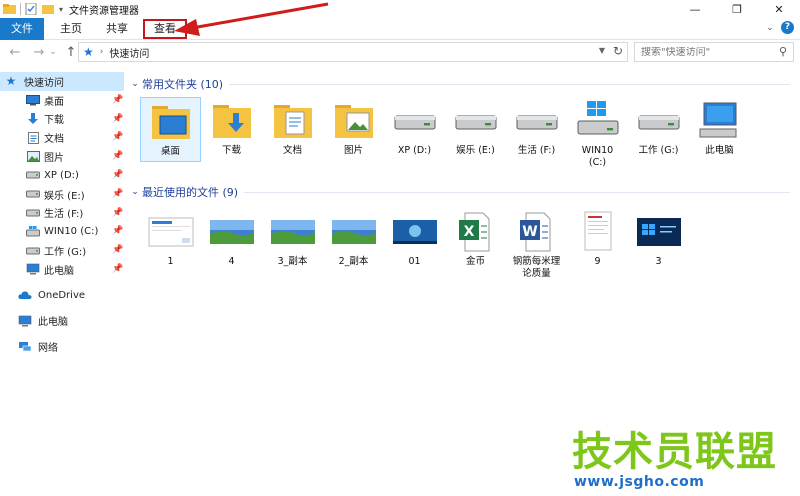 This screenshot has height=496, width=800. What do you see at coordinates (71, 232) in the screenshot?
I see `sidebar-item-label: WIN10 (C:)` at bounding box center [71, 232].